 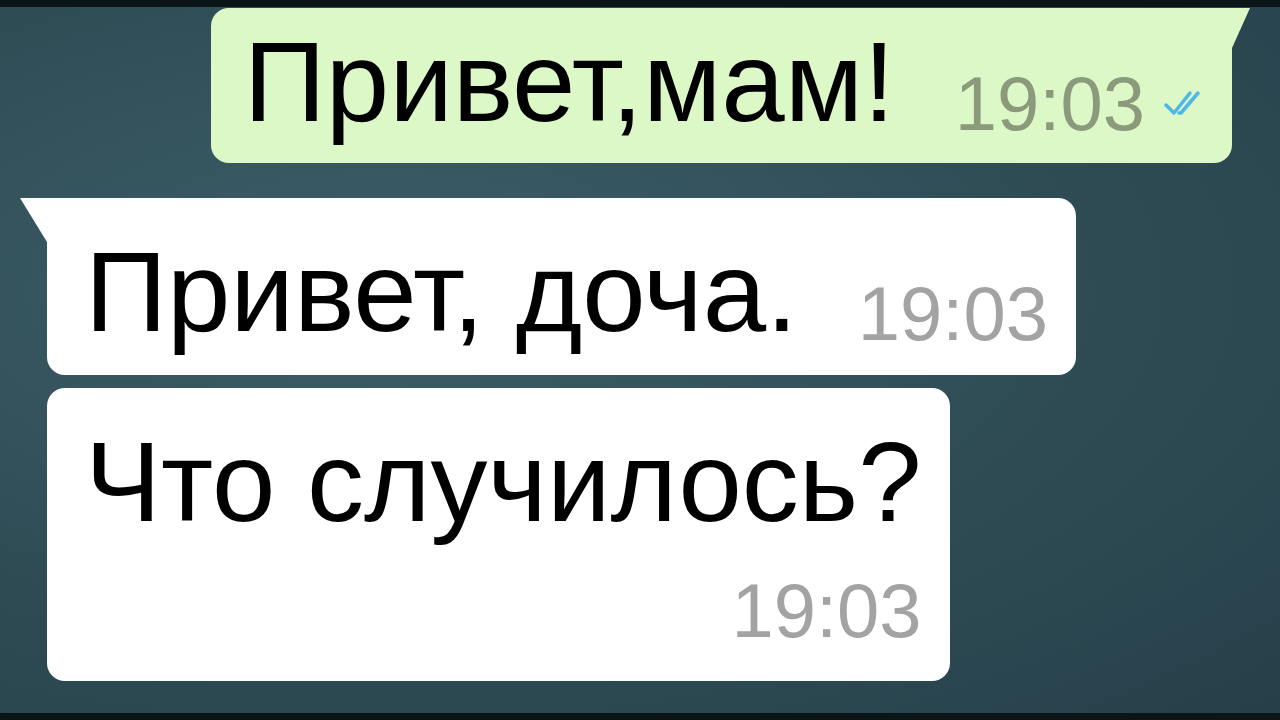 What do you see at coordinates (441, 292) in the screenshot?
I see `message-text: Привет, доча.` at bounding box center [441, 292].